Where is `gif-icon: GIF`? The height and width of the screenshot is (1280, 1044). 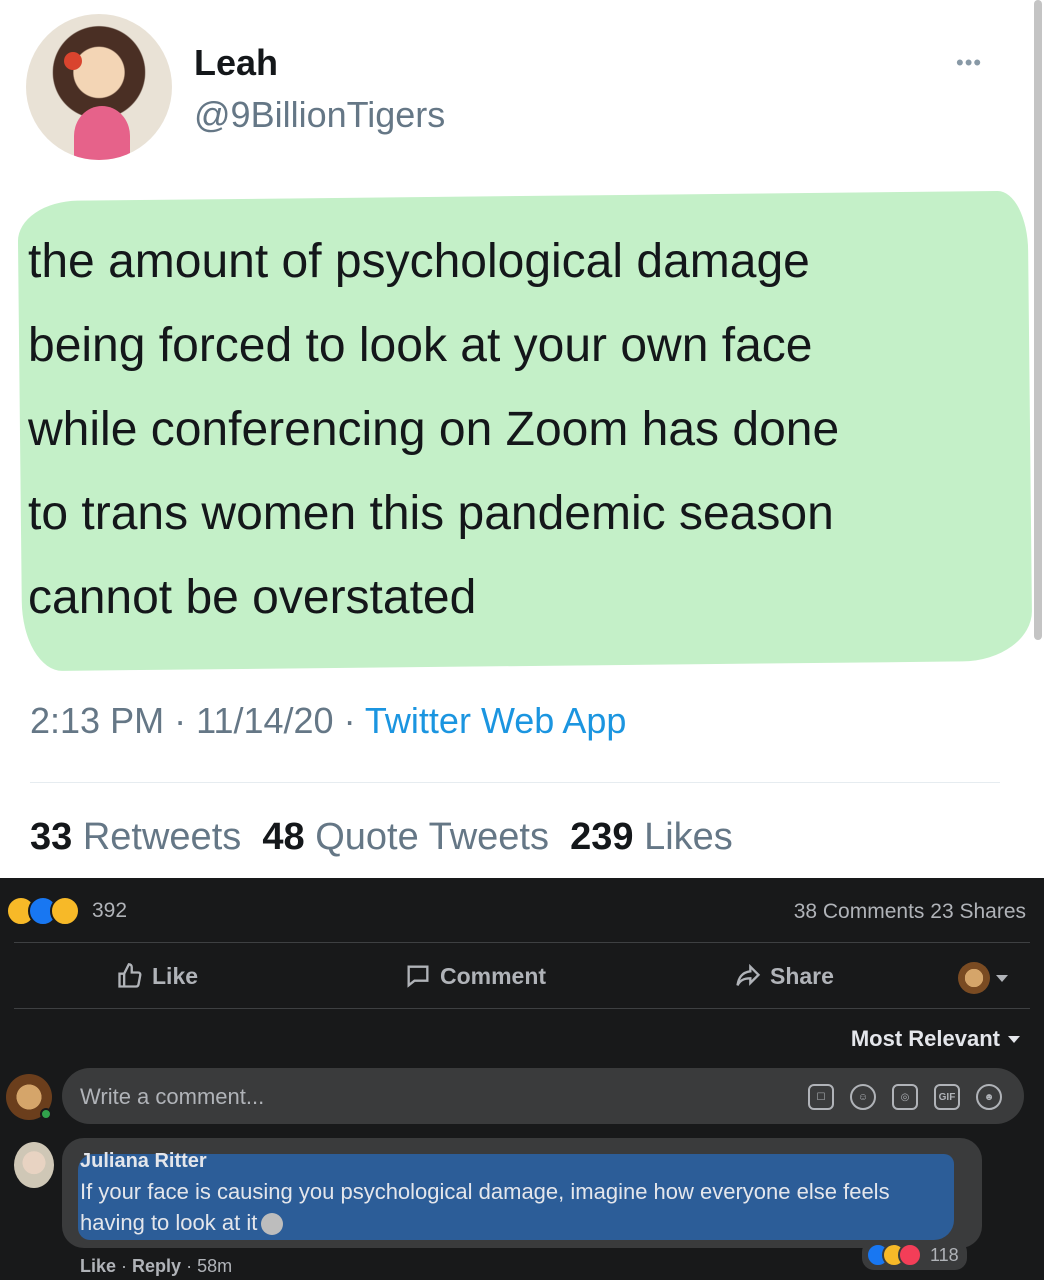 gif-icon: GIF is located at coordinates (947, 1097).